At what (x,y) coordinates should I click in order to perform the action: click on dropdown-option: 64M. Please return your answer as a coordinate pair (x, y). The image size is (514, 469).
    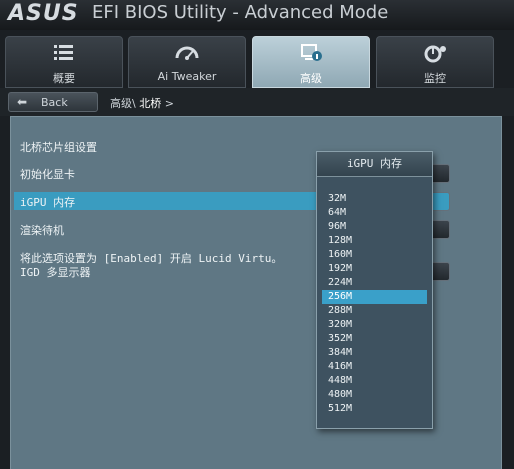
    Looking at the image, I should click on (374, 213).